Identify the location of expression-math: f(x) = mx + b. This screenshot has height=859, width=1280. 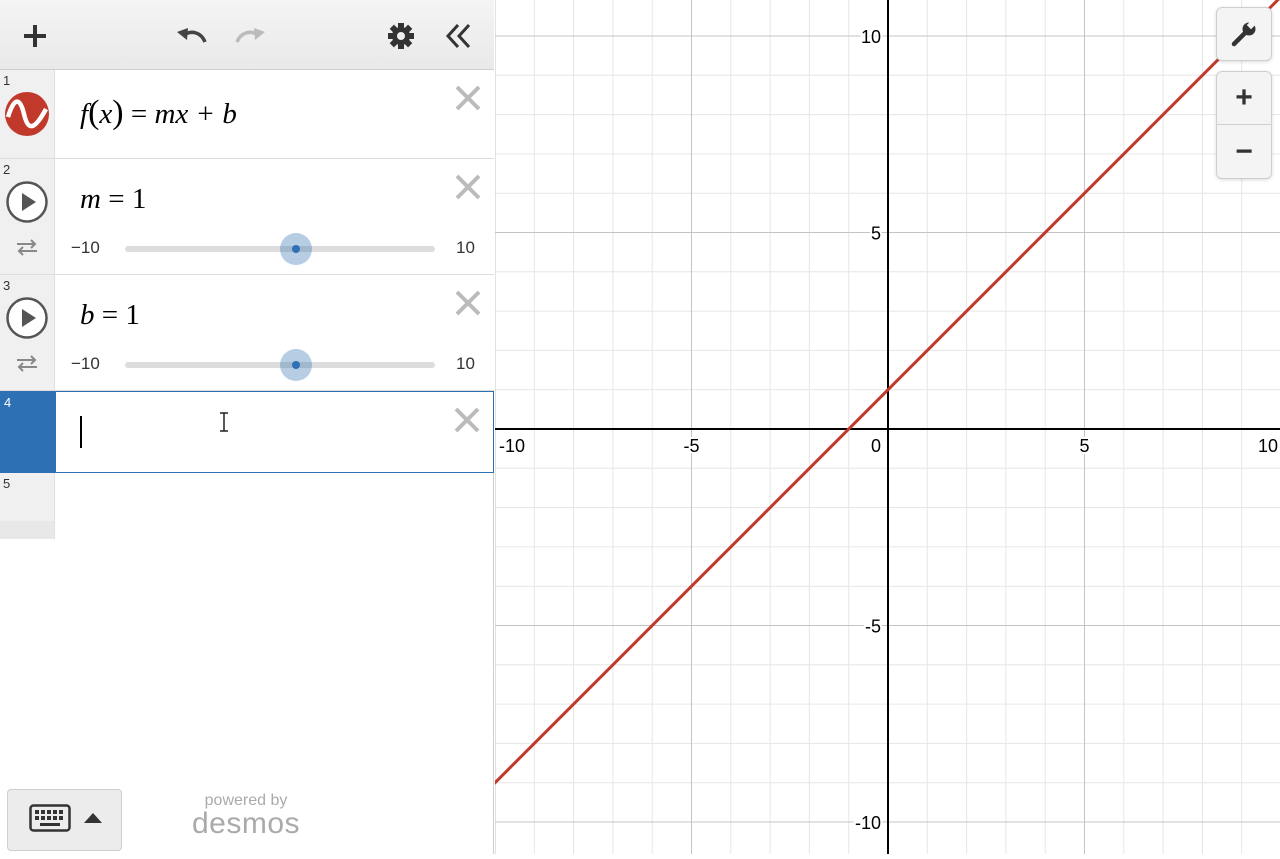
(158, 113).